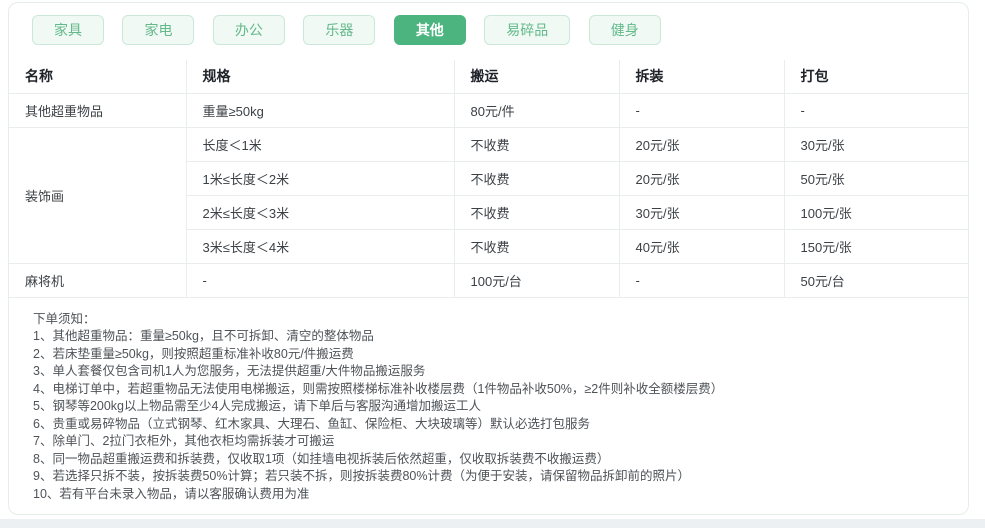 This screenshot has width=985, height=528. What do you see at coordinates (875, 246) in the screenshot?
I see `packing-cell: 150元/张` at bounding box center [875, 246].